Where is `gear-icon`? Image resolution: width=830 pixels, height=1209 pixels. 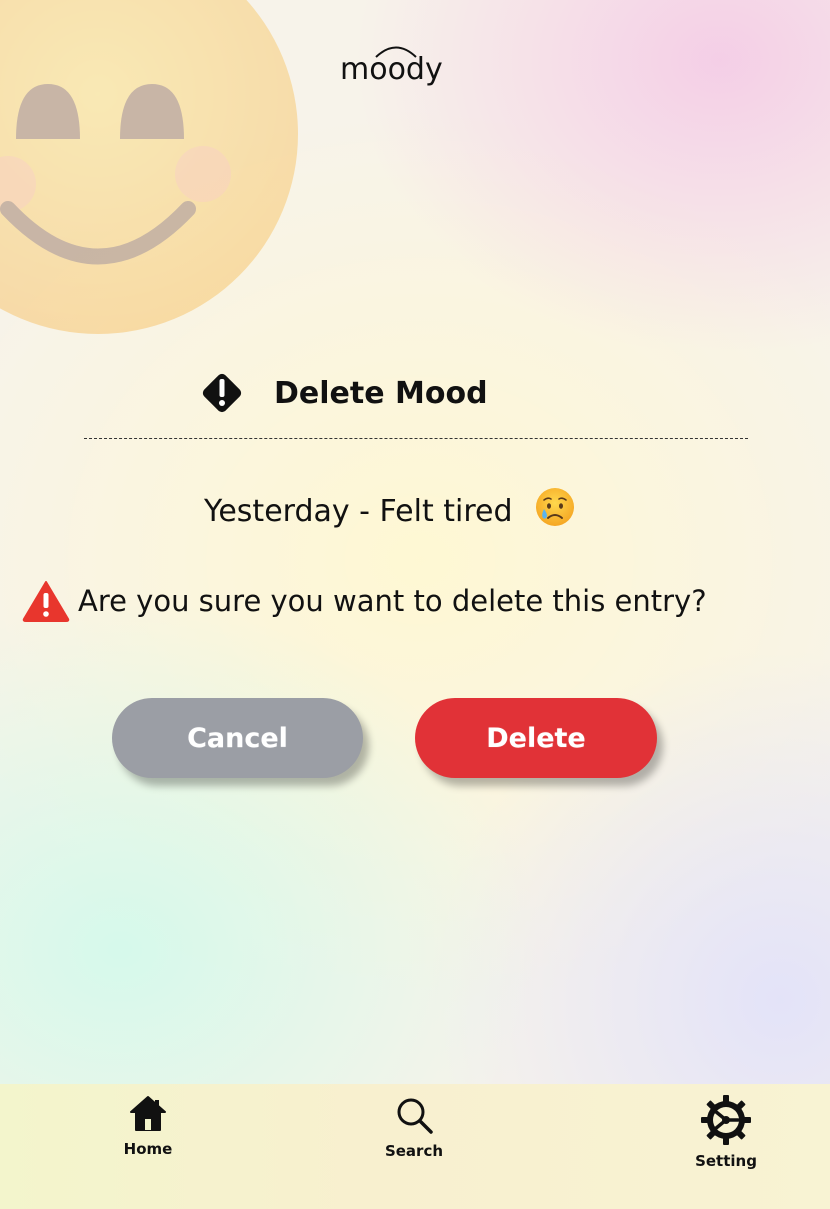
gear-icon is located at coordinates (726, 1120).